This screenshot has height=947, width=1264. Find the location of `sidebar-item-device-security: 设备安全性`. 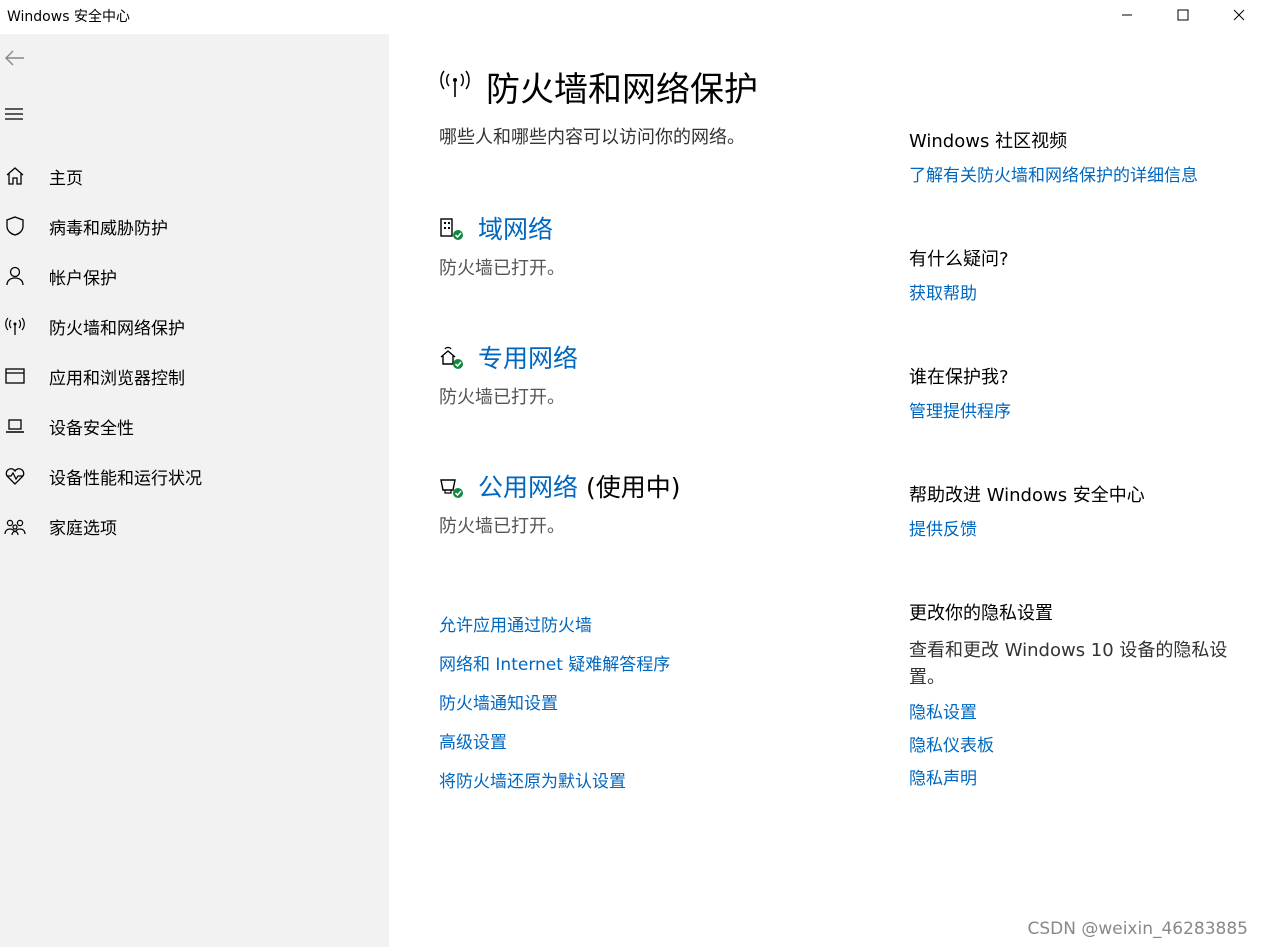

sidebar-item-device-security: 设备安全性 is located at coordinates (194, 425).